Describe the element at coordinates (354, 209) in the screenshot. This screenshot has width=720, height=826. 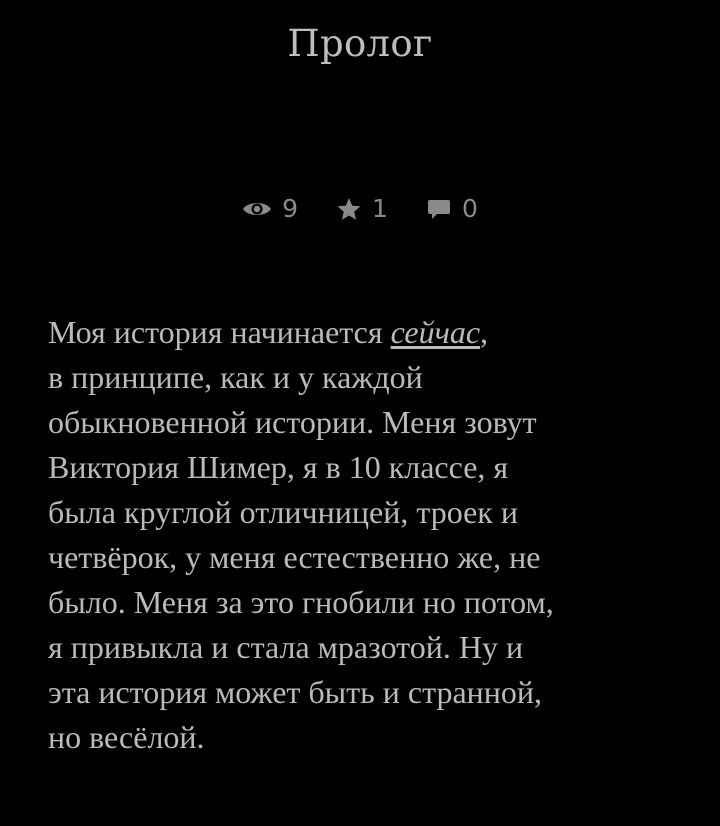
I see `star-icon` at that location.